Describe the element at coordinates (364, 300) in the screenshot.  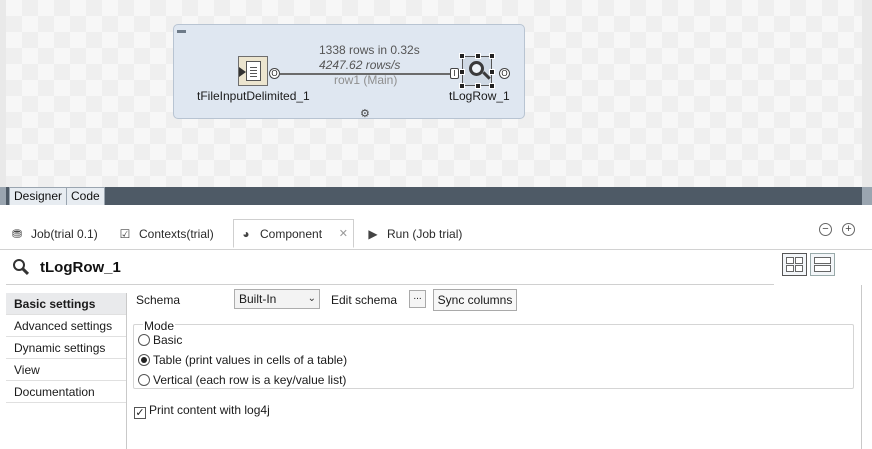
I see `edit-schema-label: Edit schema` at that location.